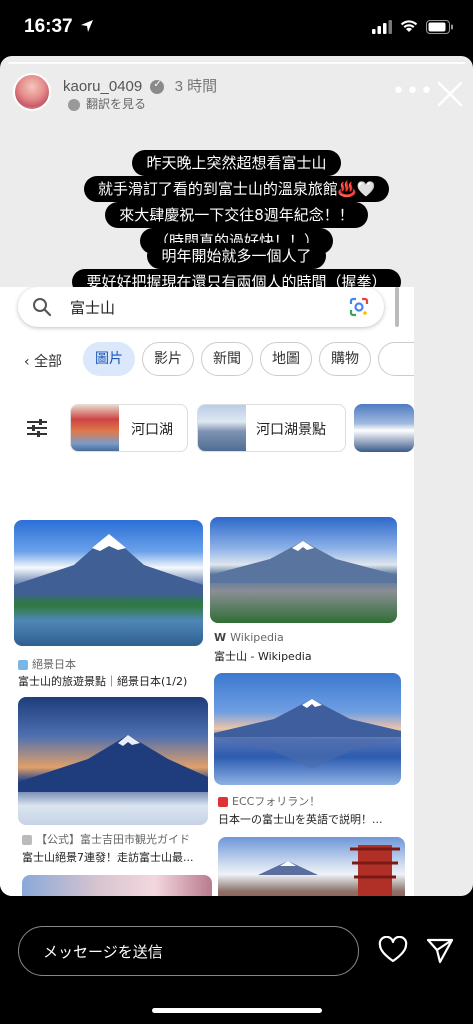  I want to click on translate-icon, so click(74, 104).